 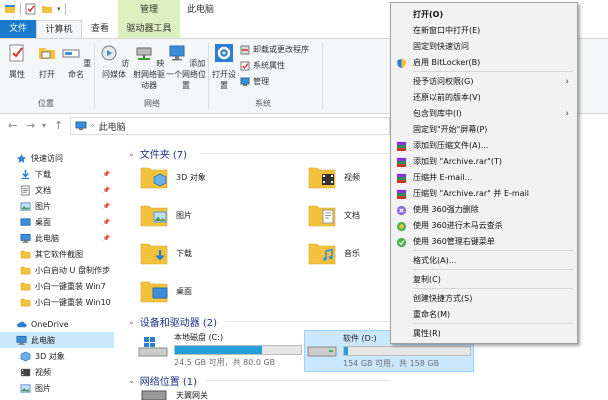 I want to click on menu-item: 打开(O), so click(x=484, y=15).